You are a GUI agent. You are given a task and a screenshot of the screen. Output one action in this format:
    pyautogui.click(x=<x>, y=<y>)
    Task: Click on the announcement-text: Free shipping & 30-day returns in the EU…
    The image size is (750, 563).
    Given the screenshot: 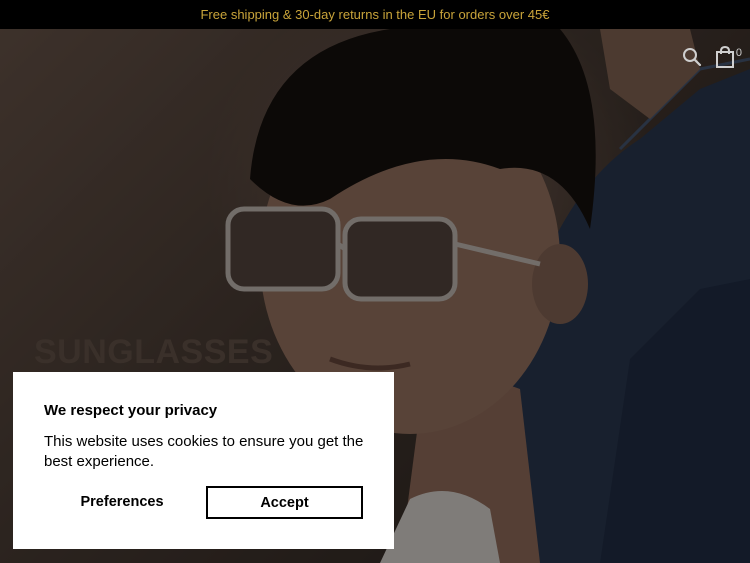 What is the action you would take?
    pyautogui.click(x=375, y=14)
    